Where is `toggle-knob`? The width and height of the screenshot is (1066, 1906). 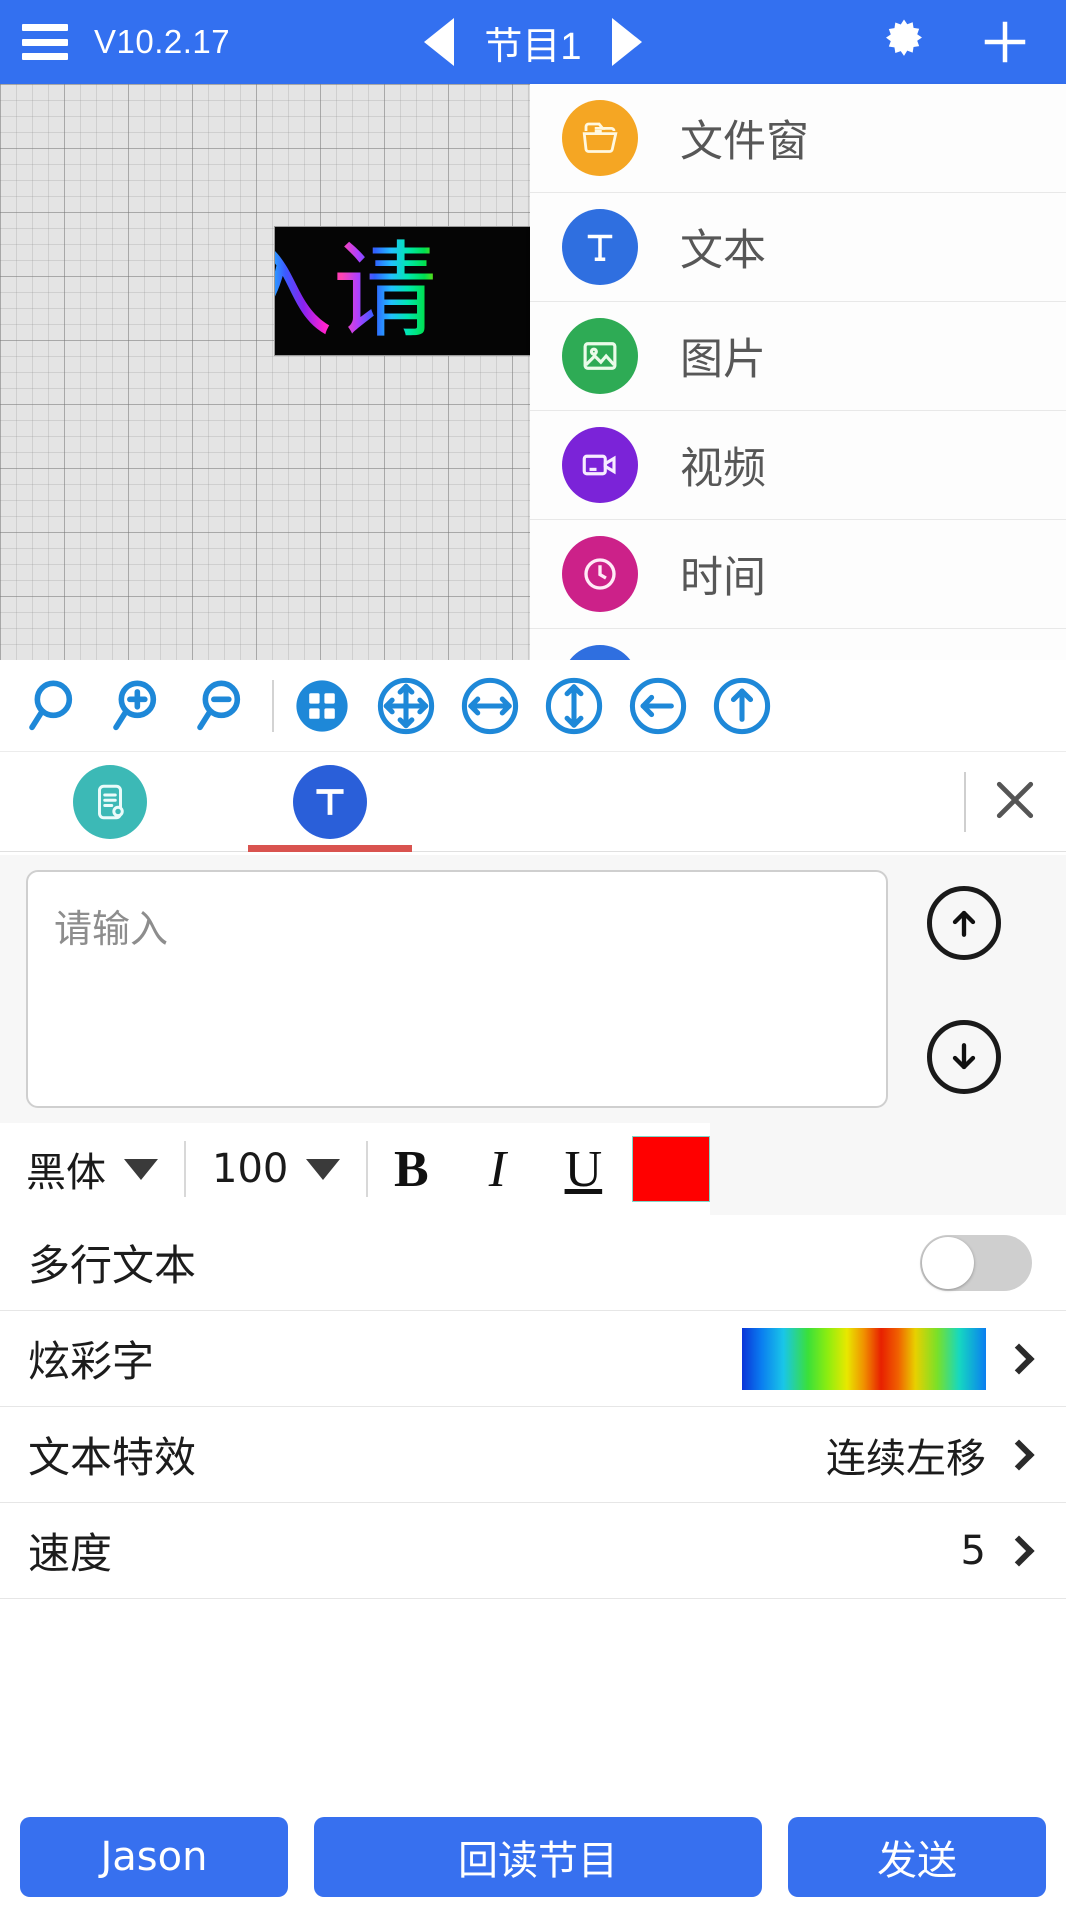 toggle-knob is located at coordinates (948, 1262).